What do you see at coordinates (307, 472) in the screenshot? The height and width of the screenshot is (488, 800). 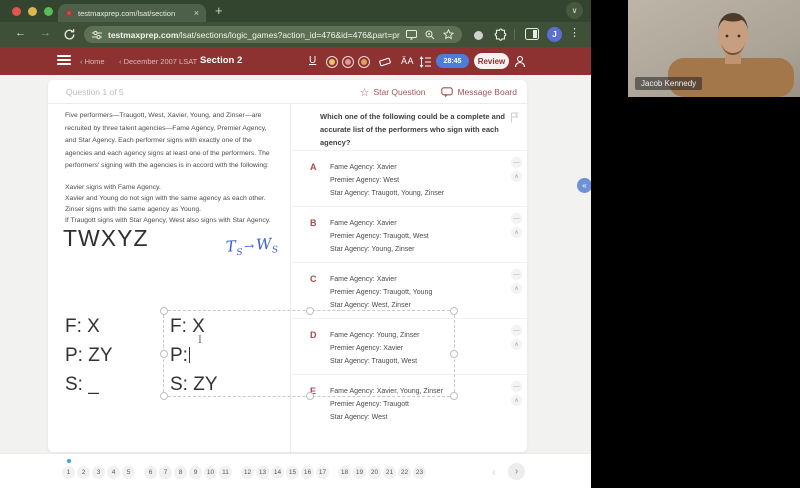 I see `question-number-16: 16` at bounding box center [307, 472].